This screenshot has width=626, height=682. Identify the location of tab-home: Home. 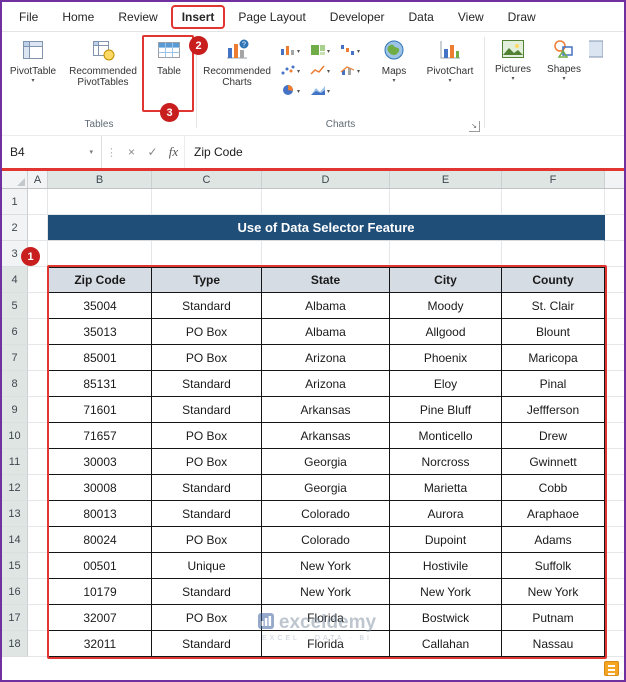
(78, 17).